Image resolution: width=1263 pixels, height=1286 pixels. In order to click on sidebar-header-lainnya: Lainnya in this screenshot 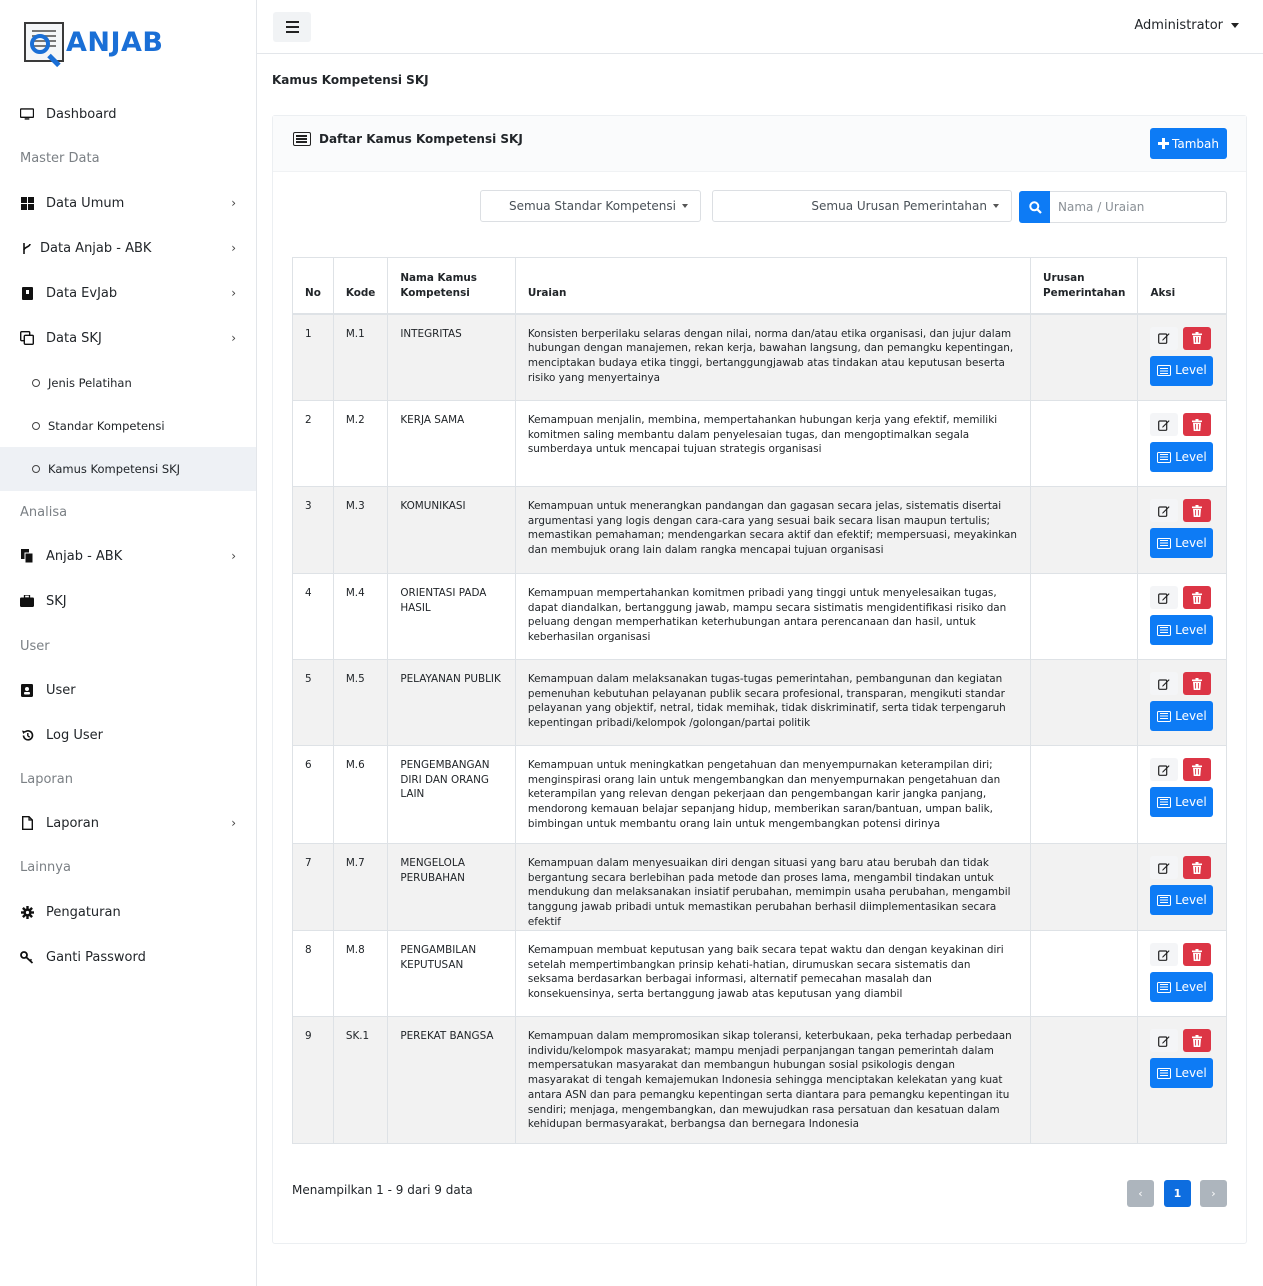, I will do `click(45, 867)`.